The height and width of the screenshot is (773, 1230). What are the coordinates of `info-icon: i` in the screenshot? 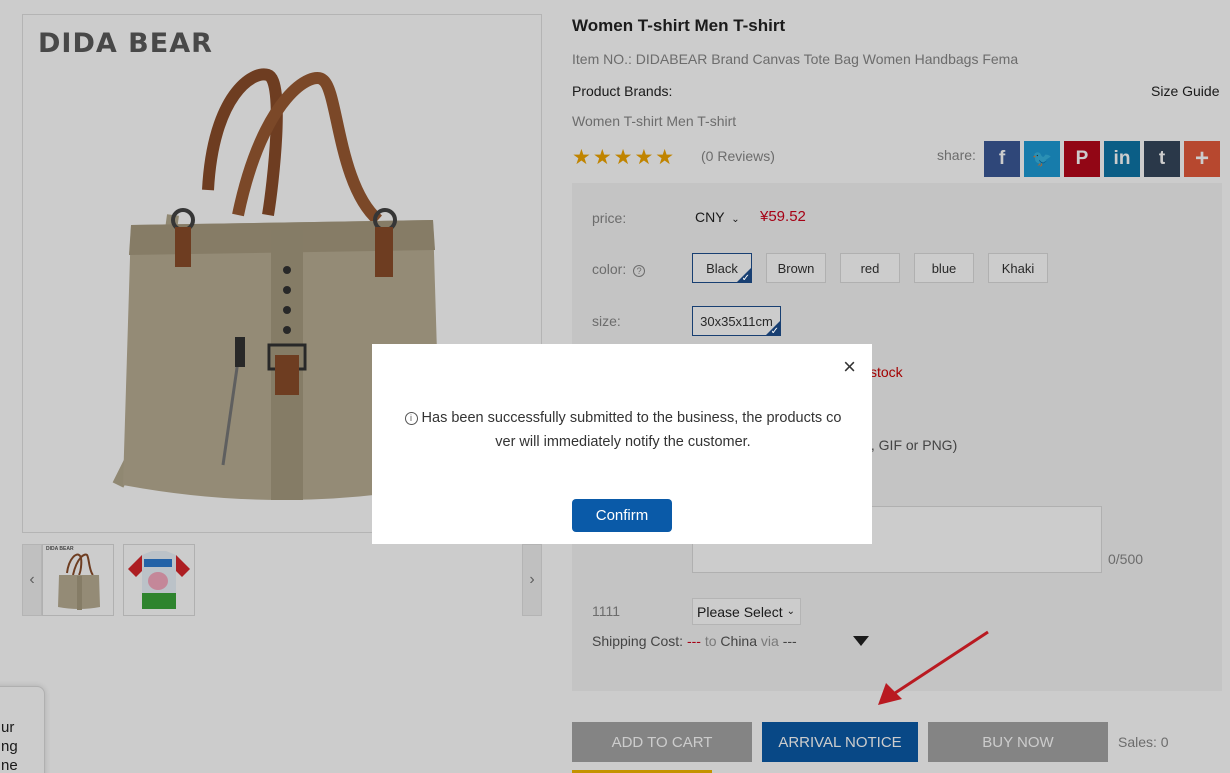 It's located at (411, 418).